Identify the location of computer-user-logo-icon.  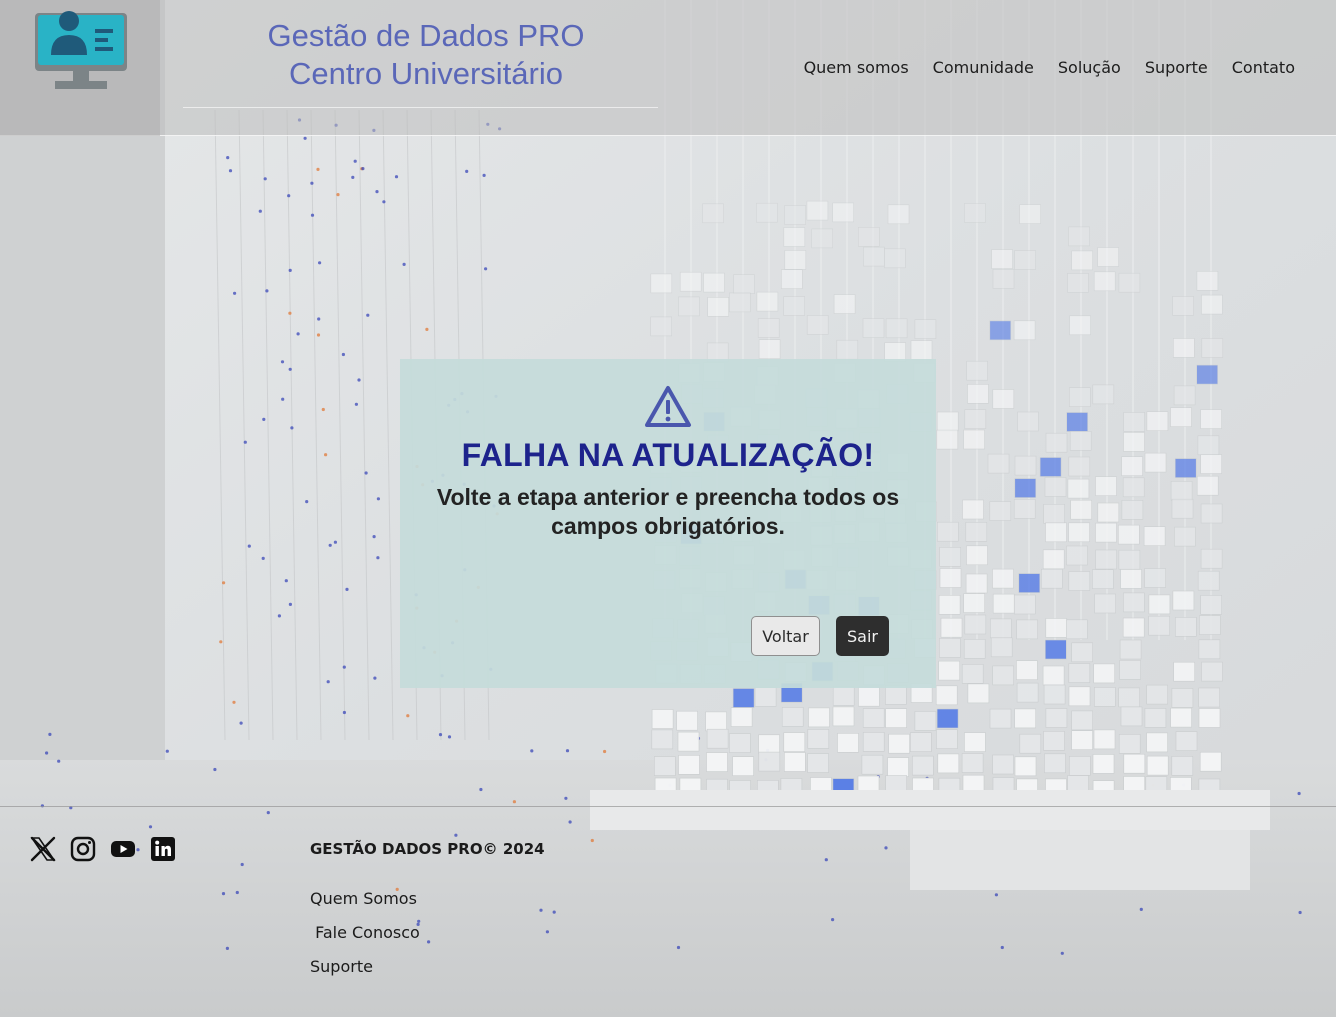
(81, 50).